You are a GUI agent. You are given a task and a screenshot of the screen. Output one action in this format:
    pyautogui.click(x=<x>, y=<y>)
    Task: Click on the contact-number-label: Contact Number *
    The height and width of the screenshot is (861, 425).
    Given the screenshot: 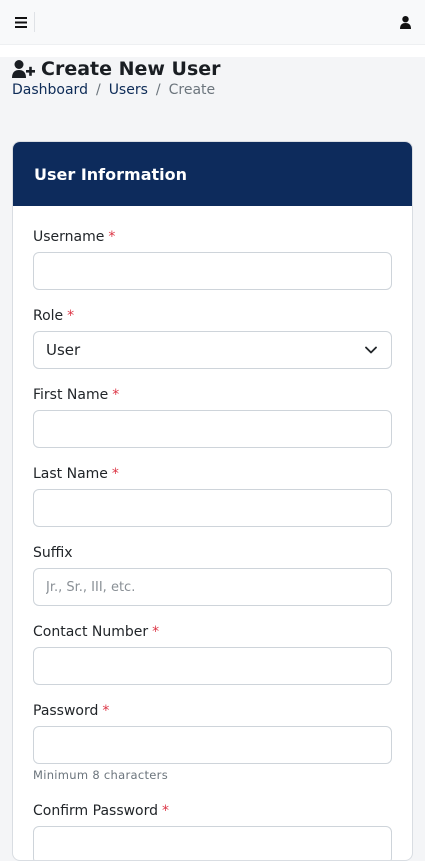 What is the action you would take?
    pyautogui.click(x=96, y=632)
    